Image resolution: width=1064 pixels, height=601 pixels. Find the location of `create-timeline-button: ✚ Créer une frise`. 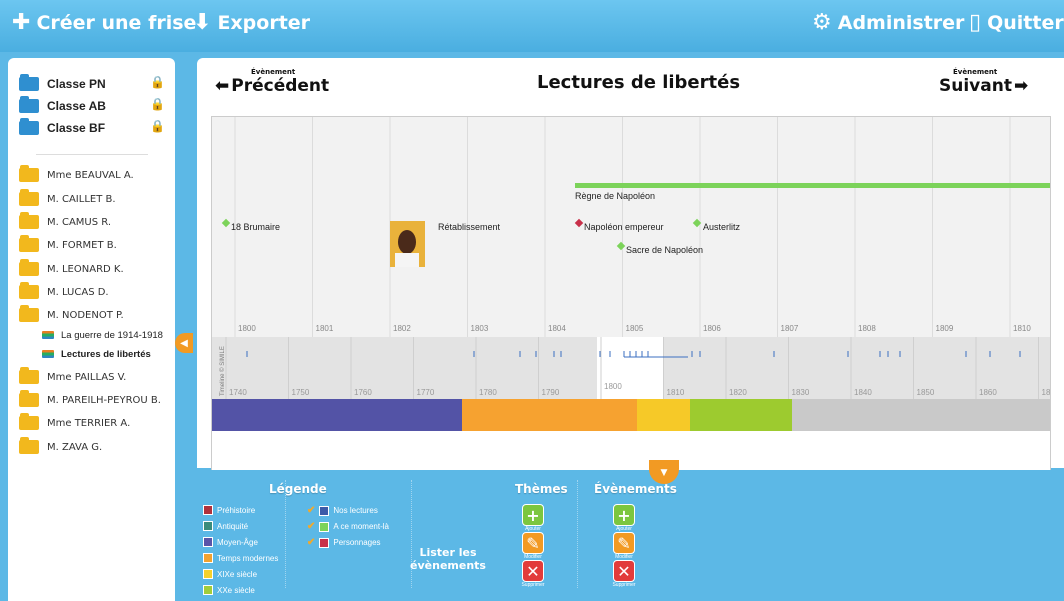

create-timeline-button: ✚ Créer une frise is located at coordinates (104, 23).